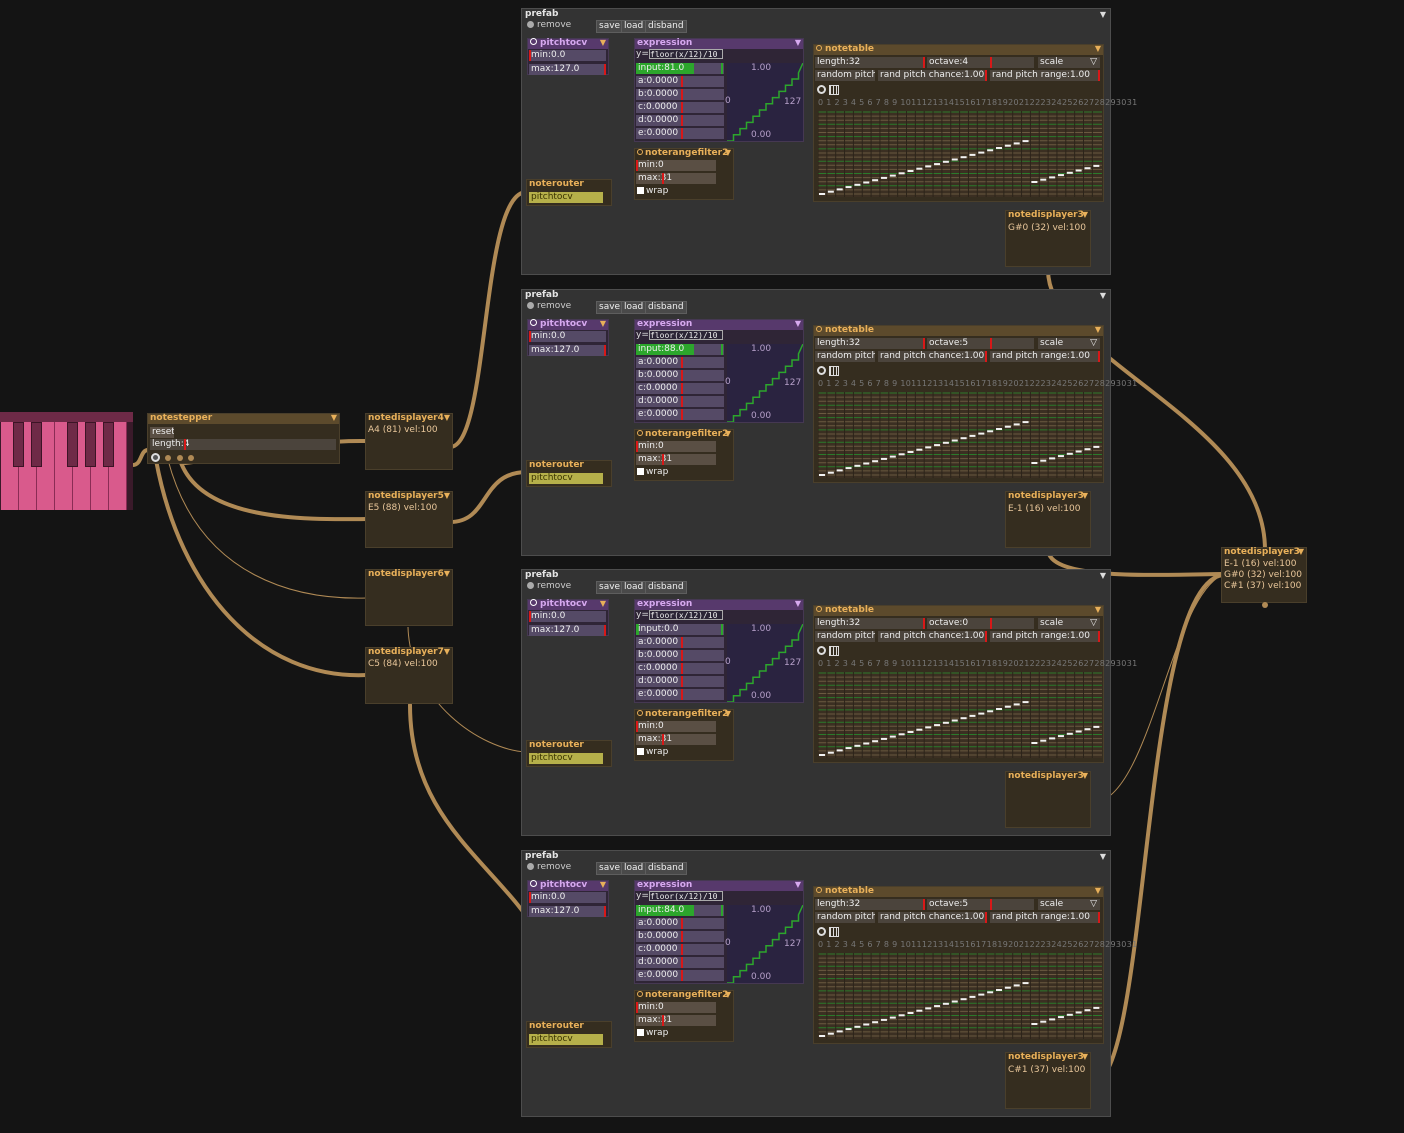  What do you see at coordinates (680, 349) in the screenshot?
I see `input-slider: input:88.0` at bounding box center [680, 349].